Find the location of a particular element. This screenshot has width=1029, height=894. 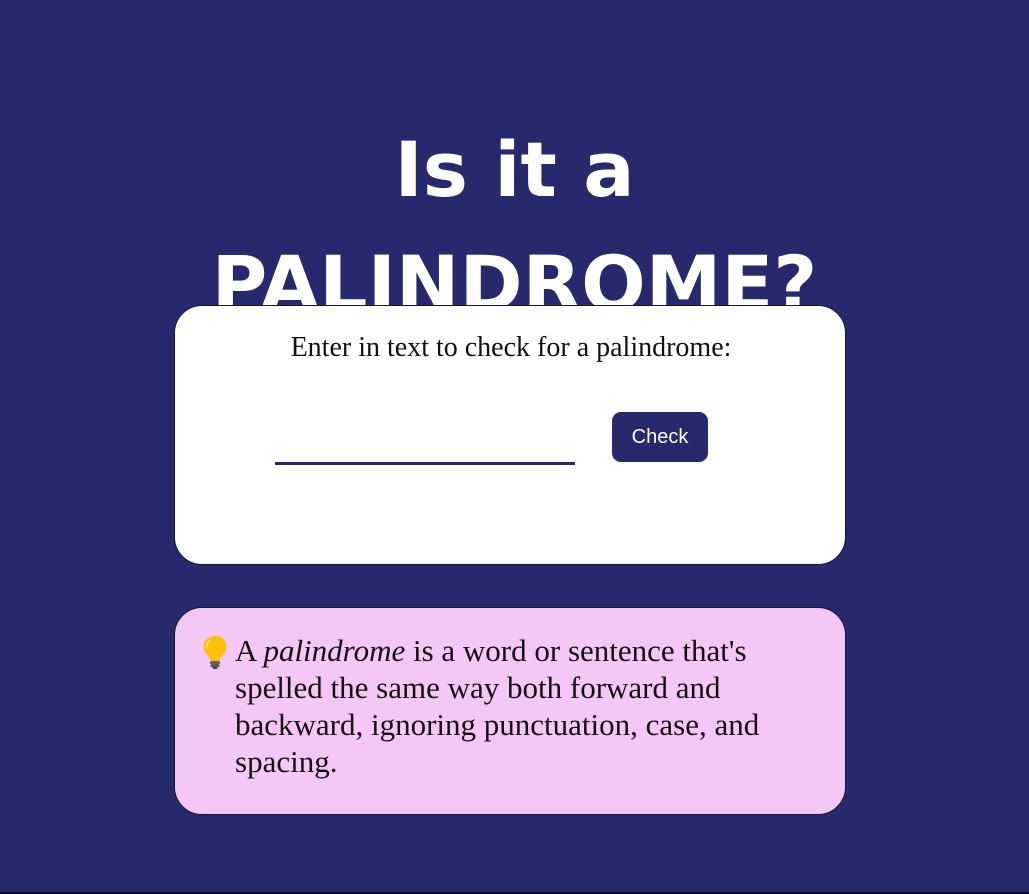

palindrome-text-input is located at coordinates (425, 437).